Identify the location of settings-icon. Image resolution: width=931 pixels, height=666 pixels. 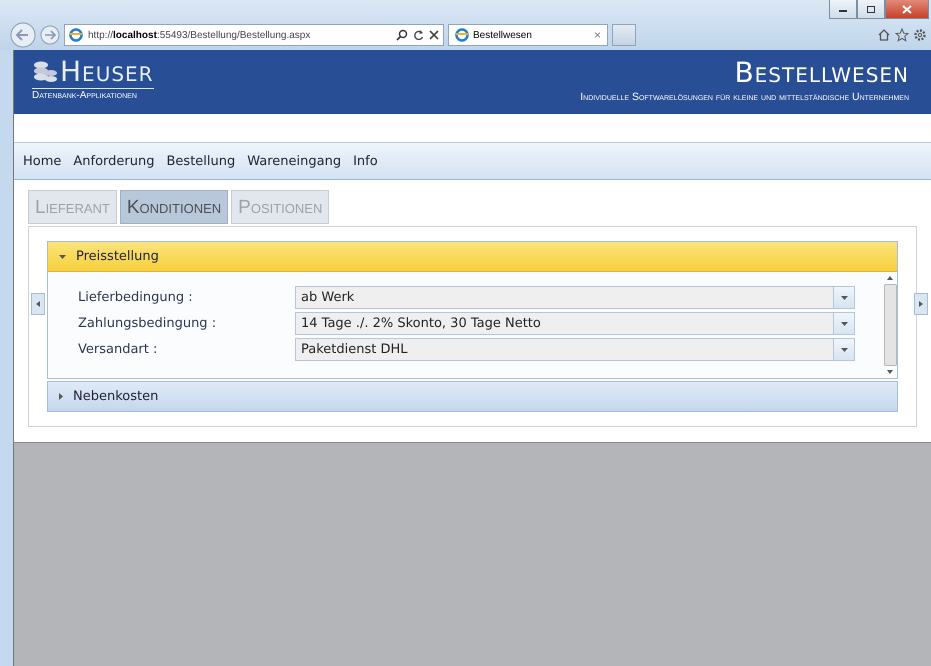
(920, 35).